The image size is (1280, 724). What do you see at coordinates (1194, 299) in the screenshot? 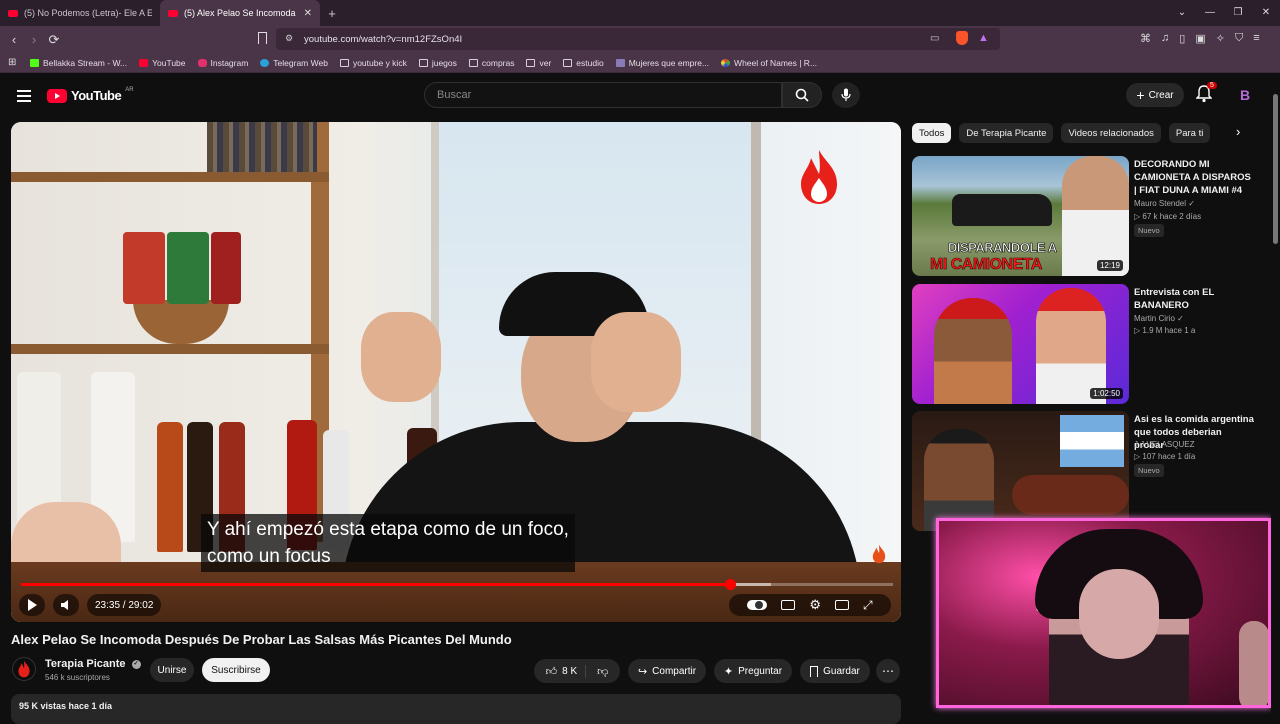
I see `recommended-title: Entrevista con EL BANANERO` at bounding box center [1194, 299].